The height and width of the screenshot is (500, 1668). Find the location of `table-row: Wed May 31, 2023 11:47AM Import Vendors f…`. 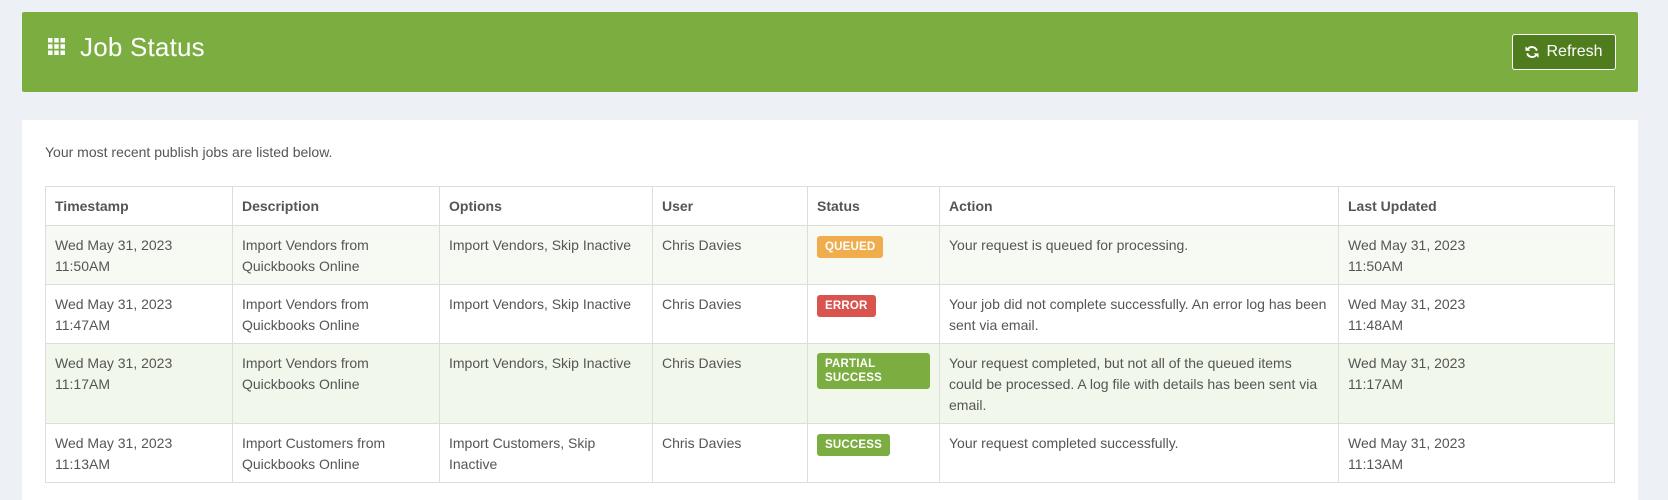

table-row: Wed May 31, 2023 11:47AM Import Vendors f… is located at coordinates (830, 314).